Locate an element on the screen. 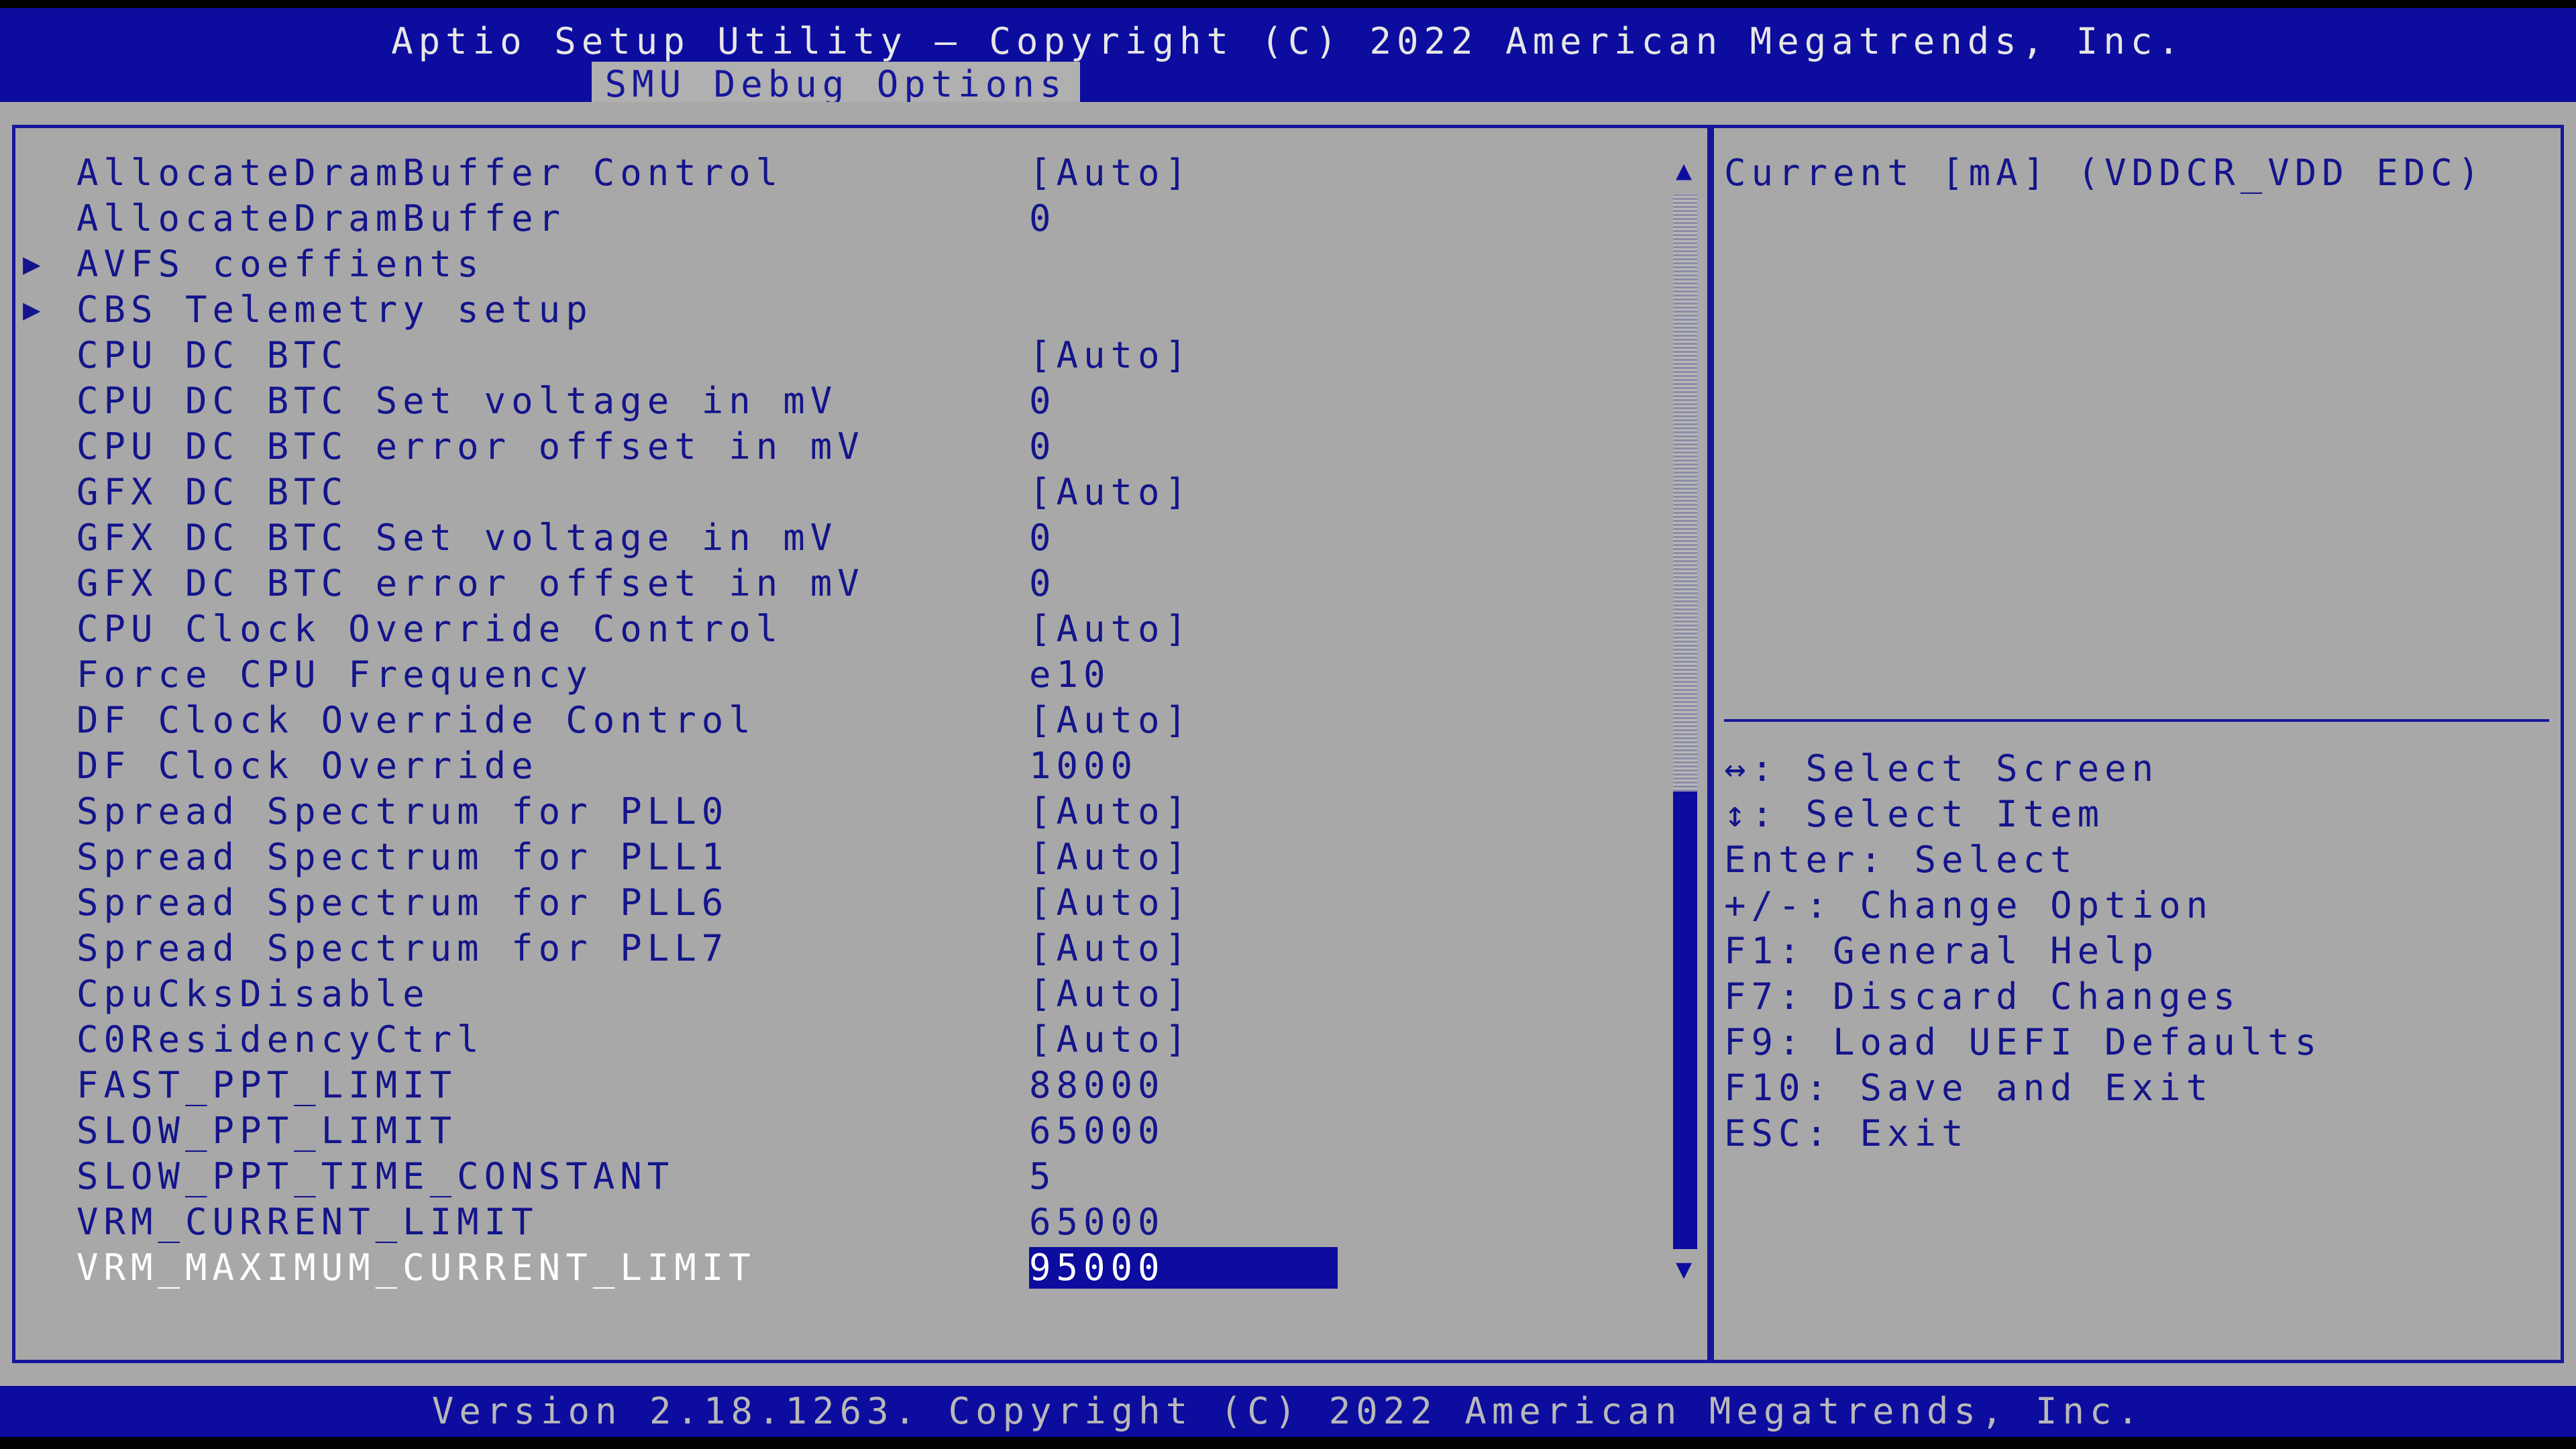 The image size is (2576, 1449). setting-label: SLOW_PPT_LIMIT is located at coordinates (267, 1131).